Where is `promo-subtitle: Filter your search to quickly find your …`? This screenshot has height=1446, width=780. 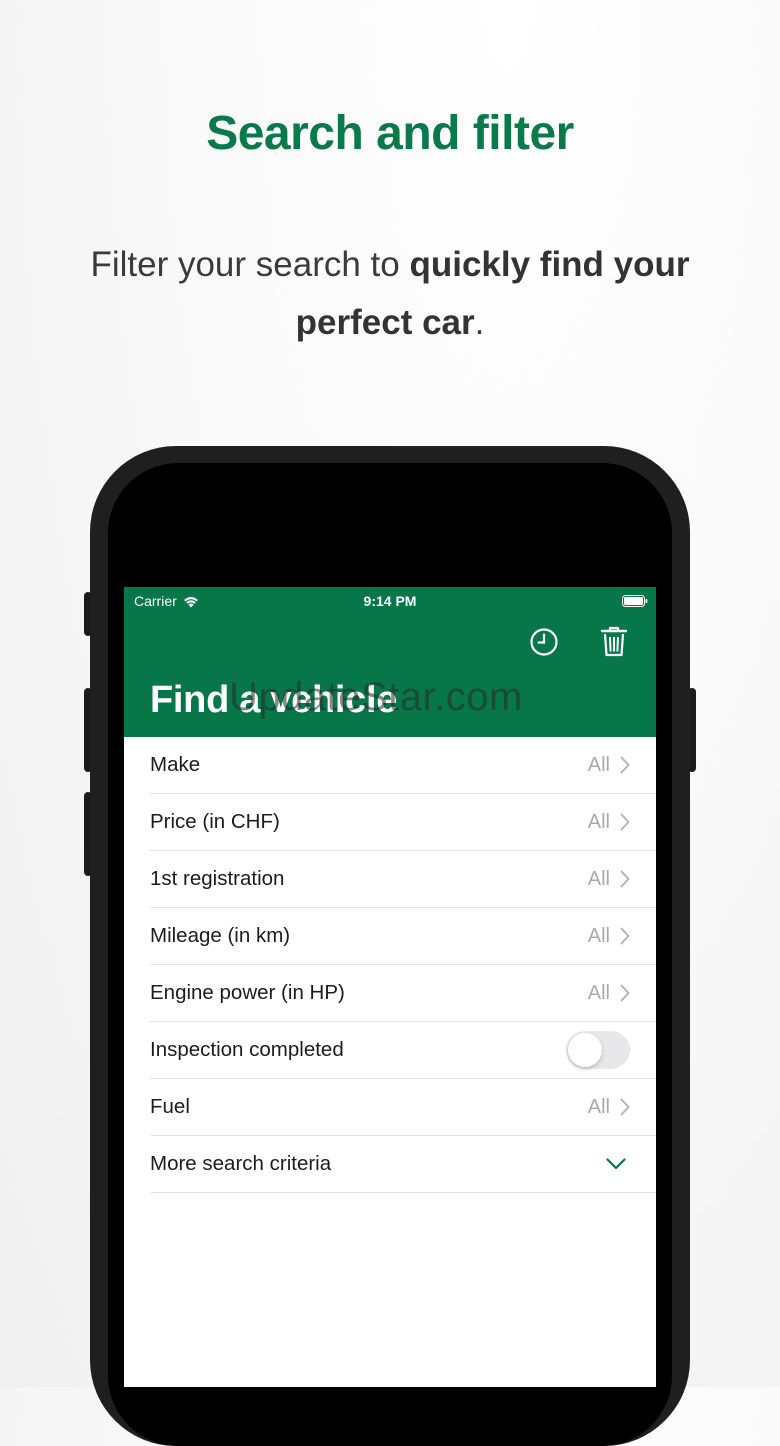
promo-subtitle: Filter your search to quickly find your … is located at coordinates (390, 294).